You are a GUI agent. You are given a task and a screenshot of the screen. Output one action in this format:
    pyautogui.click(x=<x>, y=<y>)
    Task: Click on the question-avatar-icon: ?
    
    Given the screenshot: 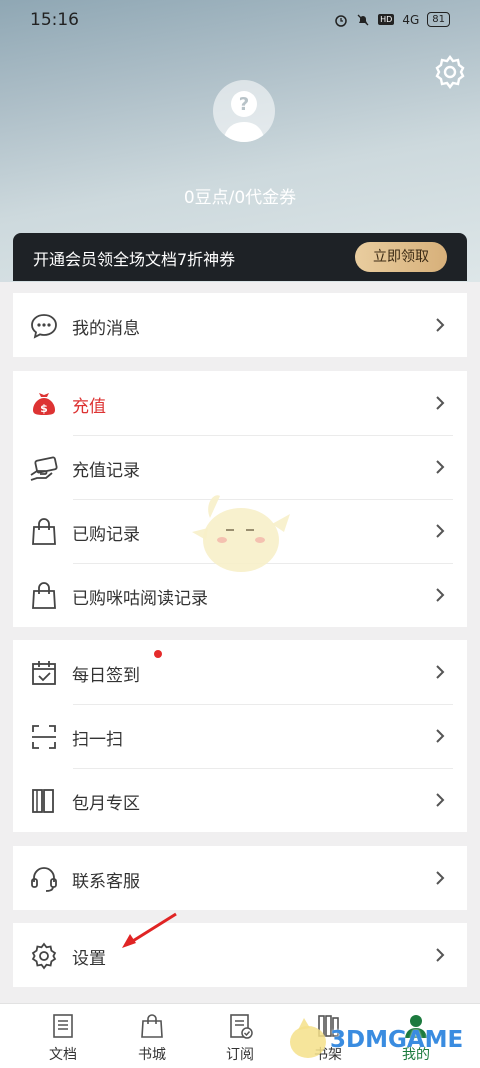 What is the action you would take?
    pyautogui.click(x=244, y=116)
    